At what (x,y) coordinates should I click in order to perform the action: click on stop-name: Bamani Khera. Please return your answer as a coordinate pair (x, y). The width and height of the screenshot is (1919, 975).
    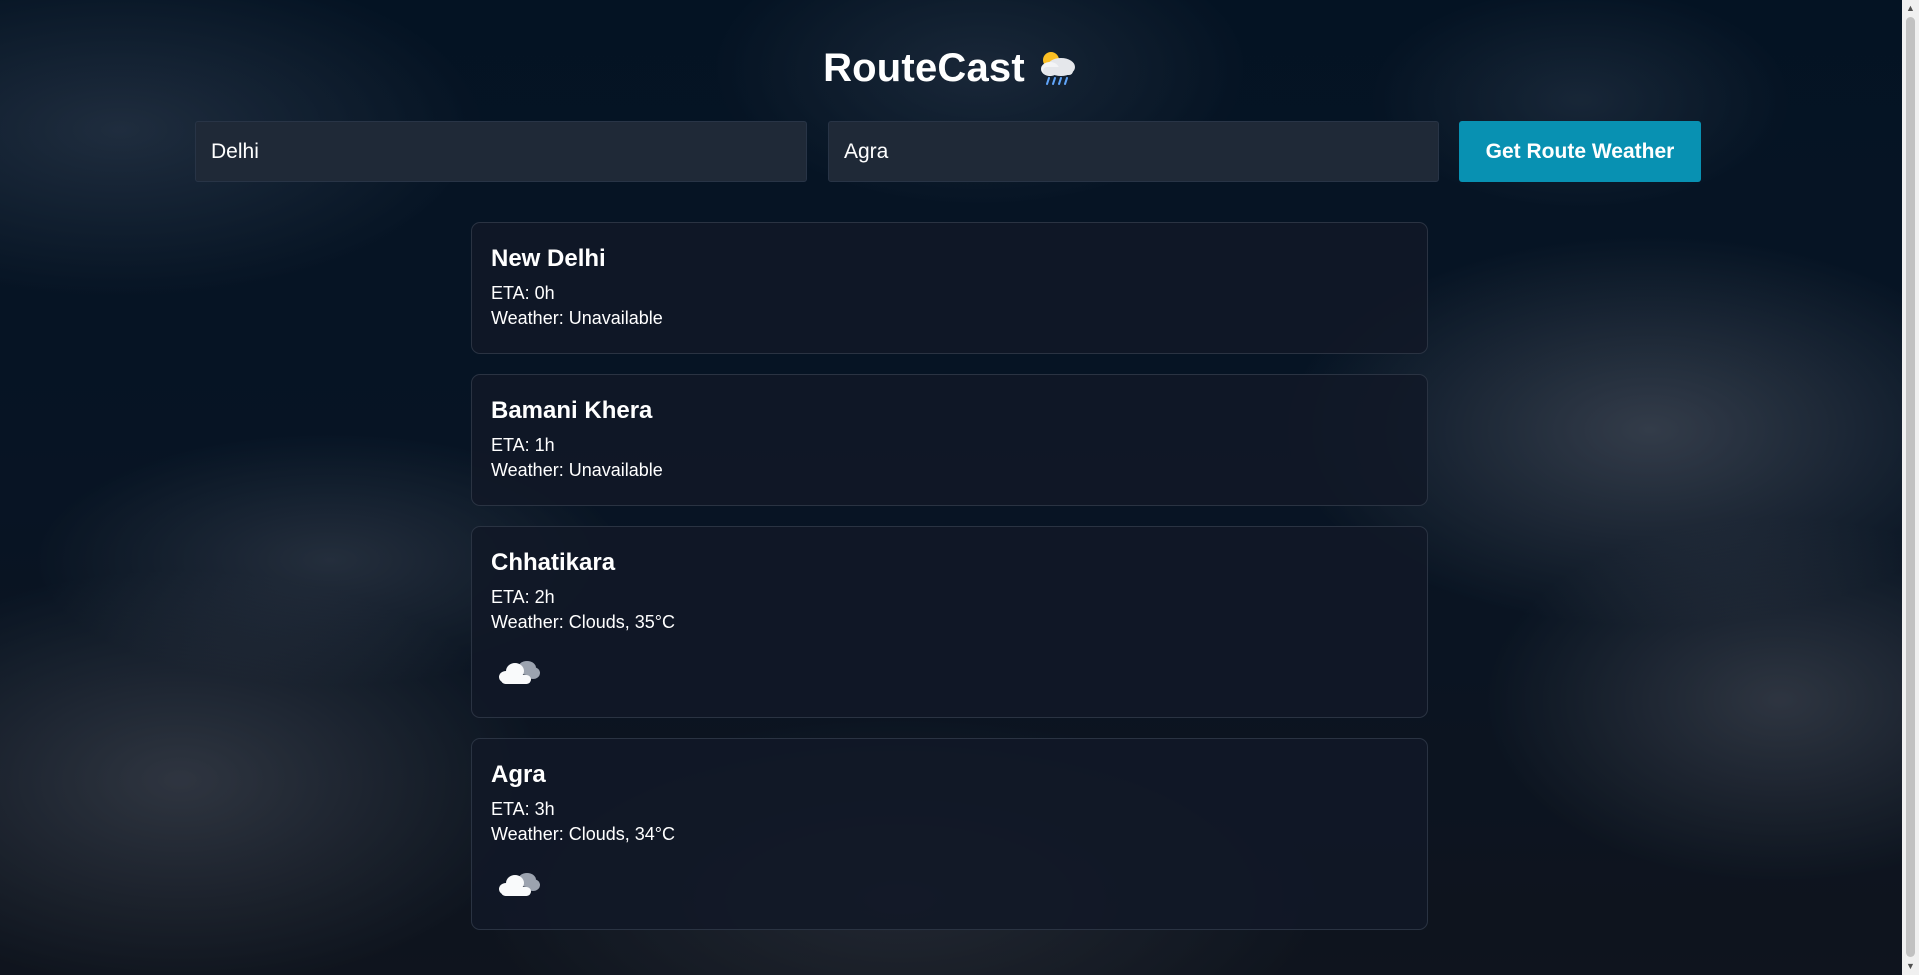
    Looking at the image, I should click on (572, 410).